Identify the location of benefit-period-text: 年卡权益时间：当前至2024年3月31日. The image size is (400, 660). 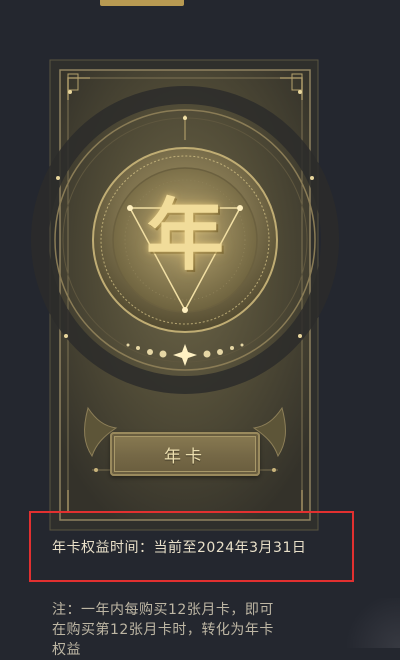
(179, 548).